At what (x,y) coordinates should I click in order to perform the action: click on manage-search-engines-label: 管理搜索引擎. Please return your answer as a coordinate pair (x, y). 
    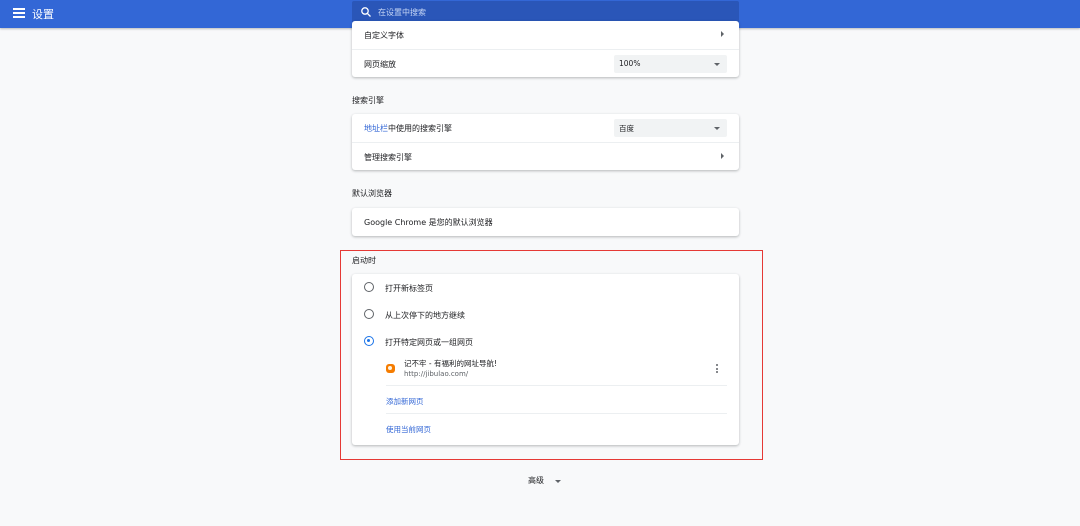
    Looking at the image, I should click on (388, 157).